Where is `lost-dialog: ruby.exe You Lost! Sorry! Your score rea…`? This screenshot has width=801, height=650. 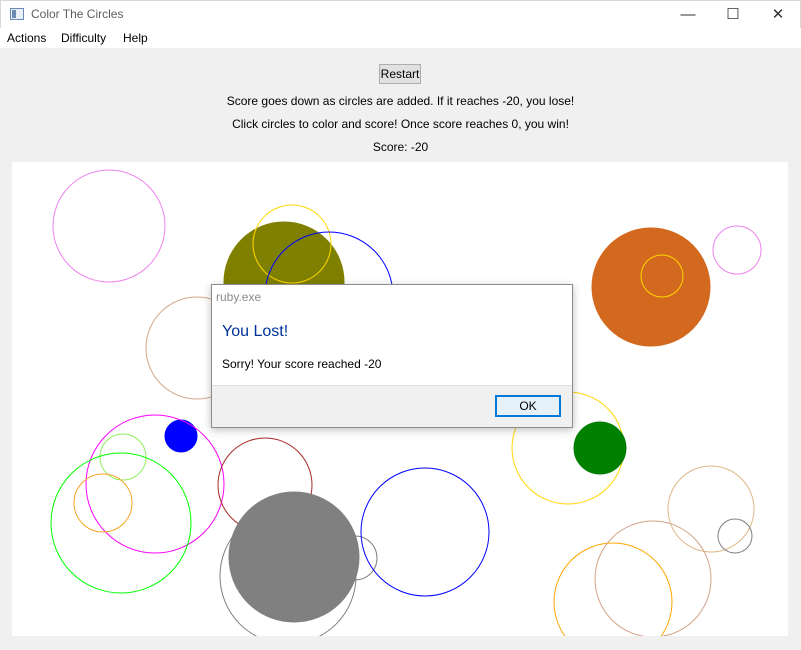 lost-dialog: ruby.exe You Lost! Sorry! Your score rea… is located at coordinates (392, 356).